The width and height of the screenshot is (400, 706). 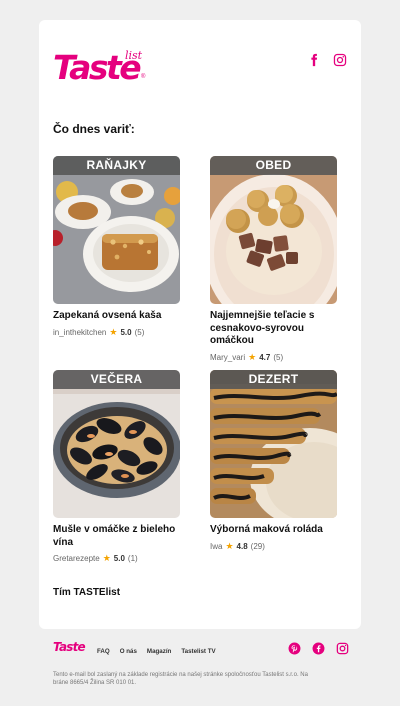 I want to click on recipe-title: Výborná maková roláda, so click(x=273, y=530).